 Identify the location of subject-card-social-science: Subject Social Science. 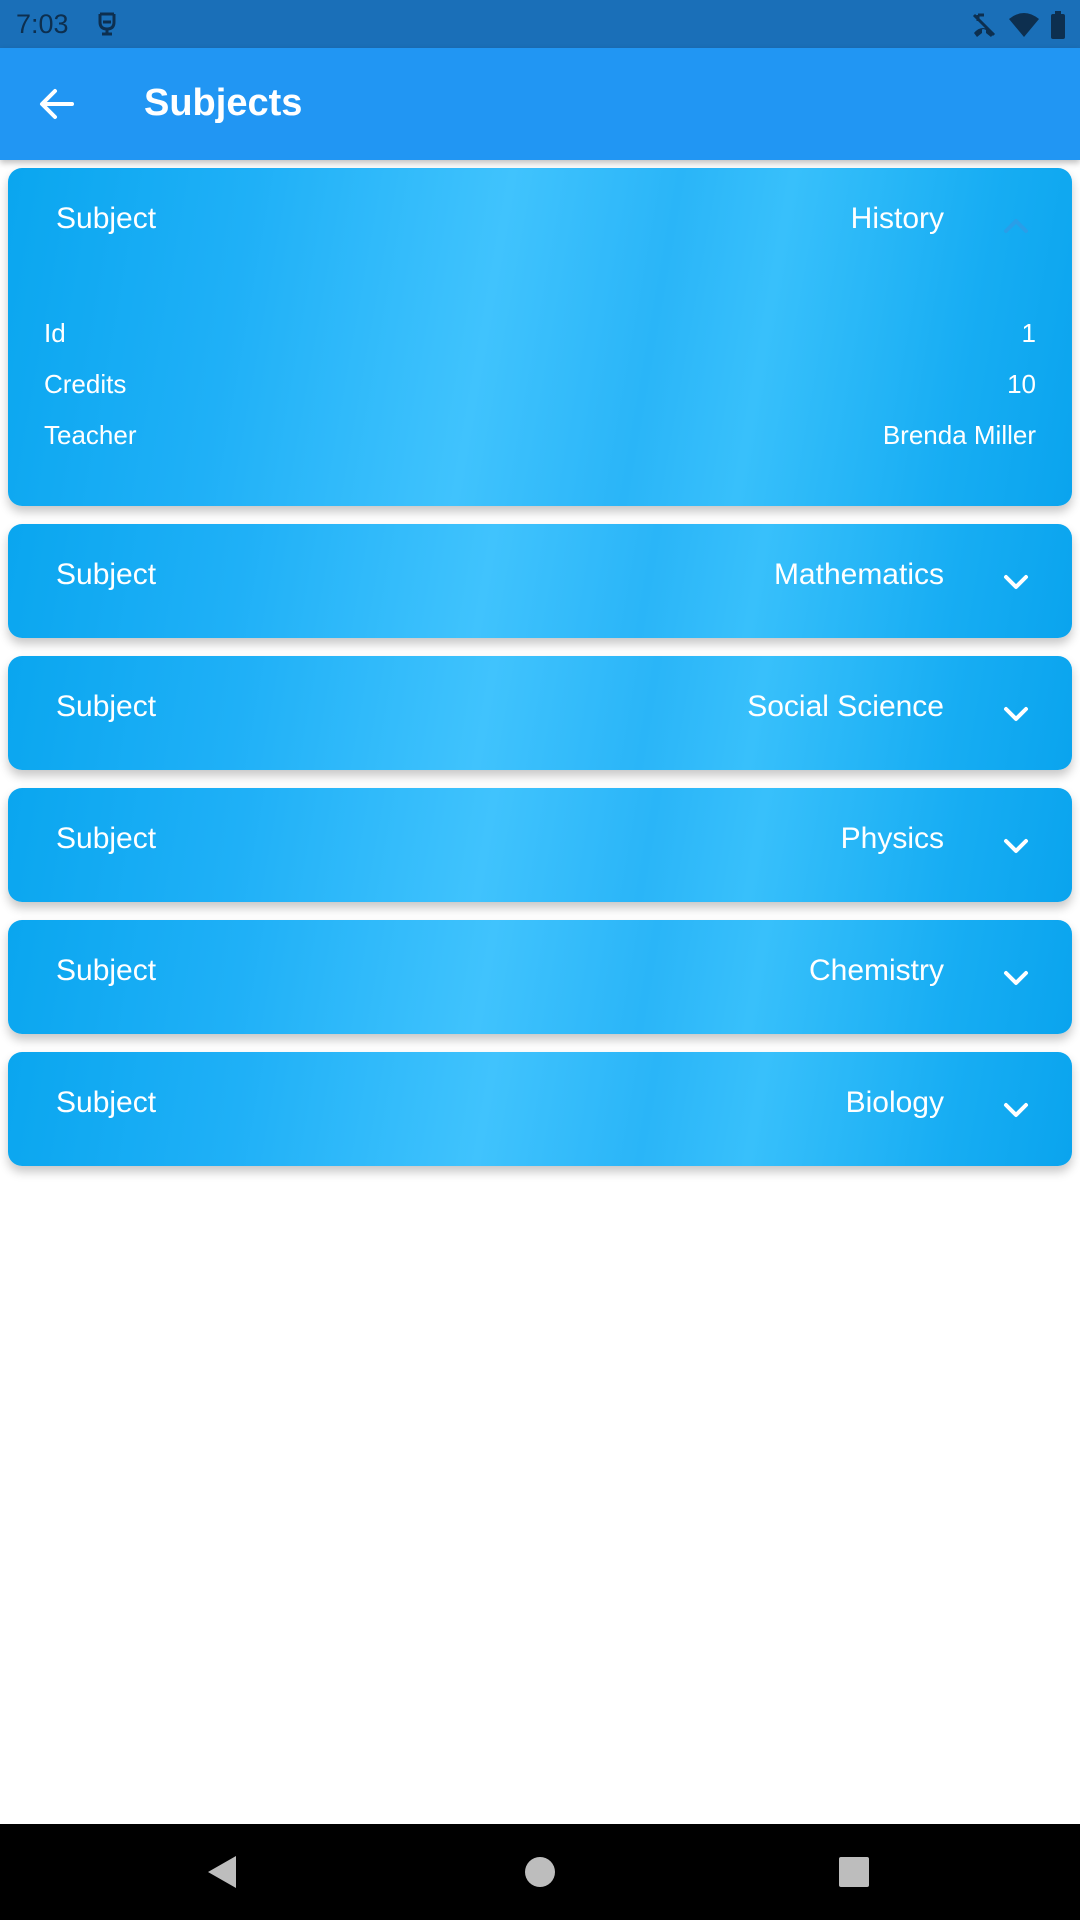
(540, 713).